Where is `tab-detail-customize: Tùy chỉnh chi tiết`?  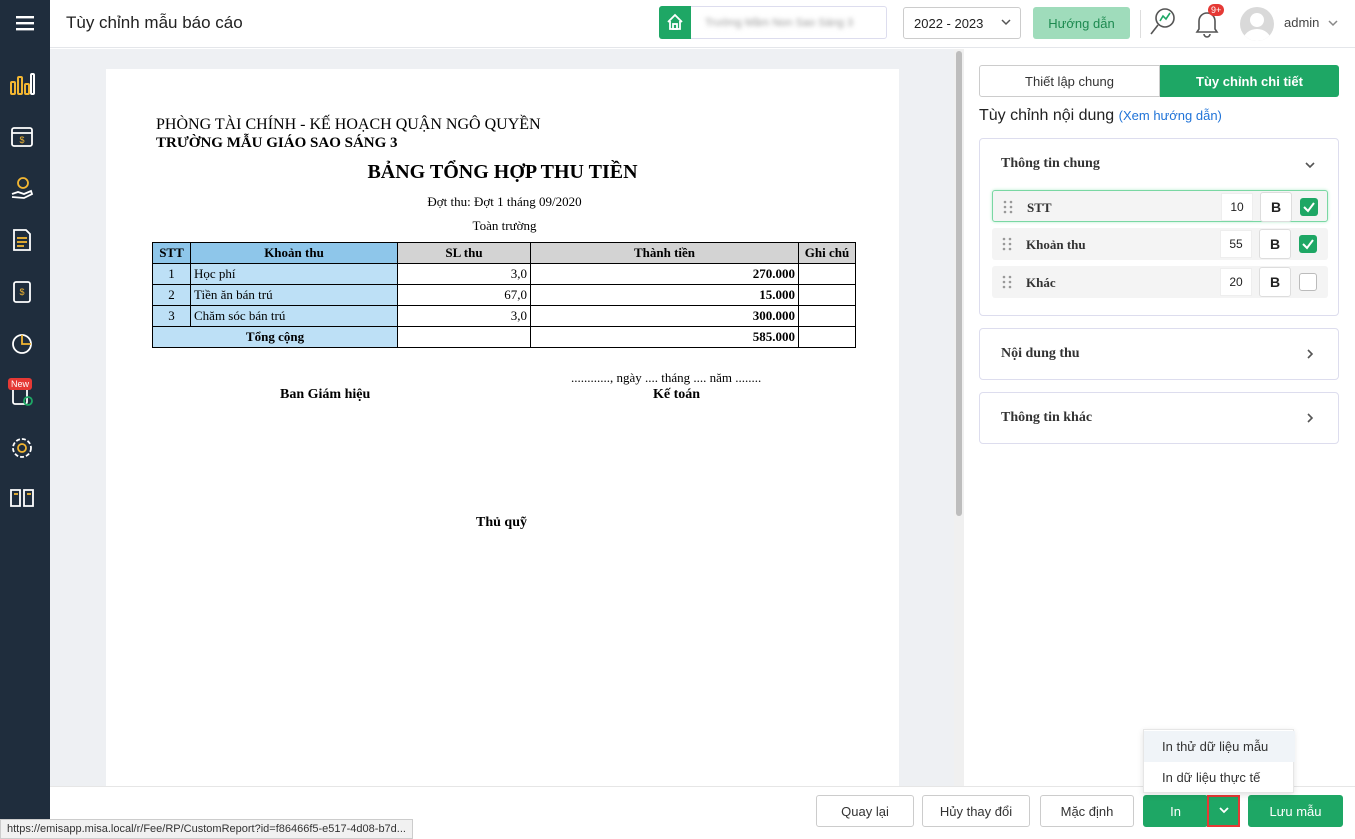
tab-detail-customize: Tùy chỉnh chi tiết is located at coordinates (1249, 81).